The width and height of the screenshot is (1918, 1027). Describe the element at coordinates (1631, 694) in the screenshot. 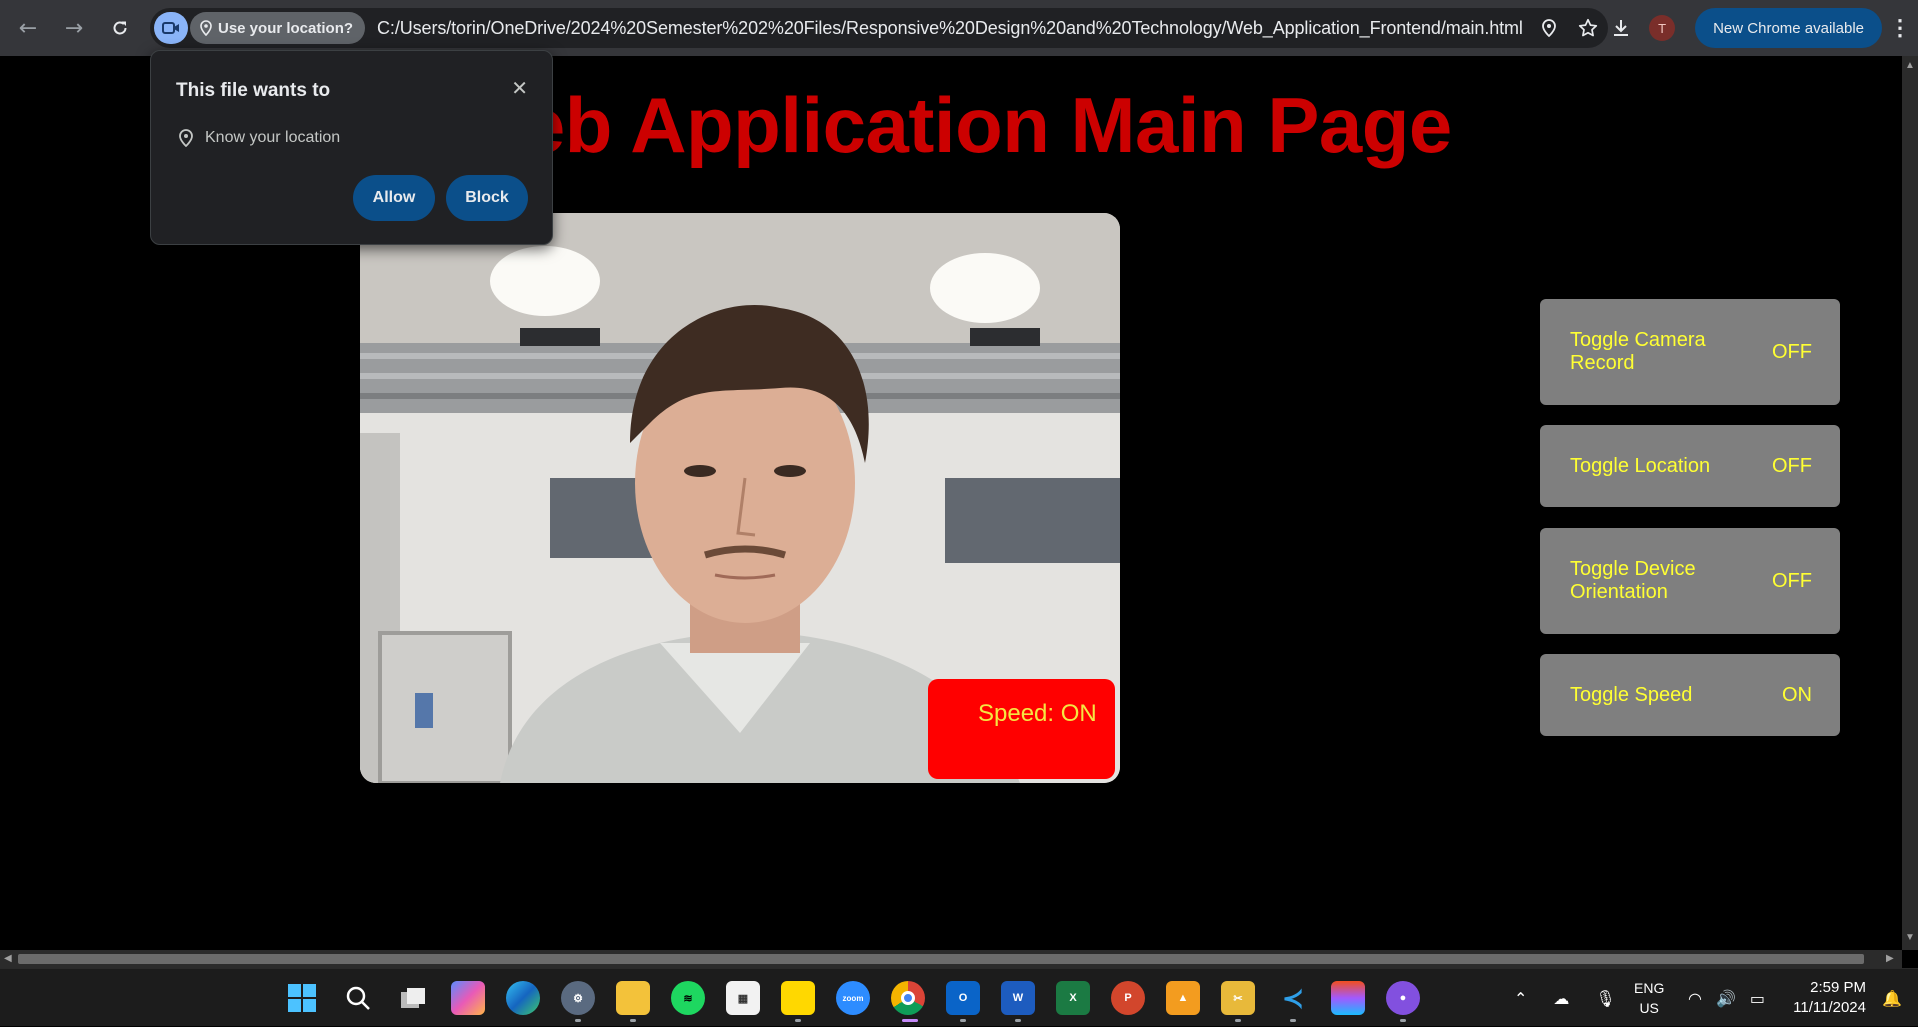

I see `toggle-label: Toggle Speed` at that location.